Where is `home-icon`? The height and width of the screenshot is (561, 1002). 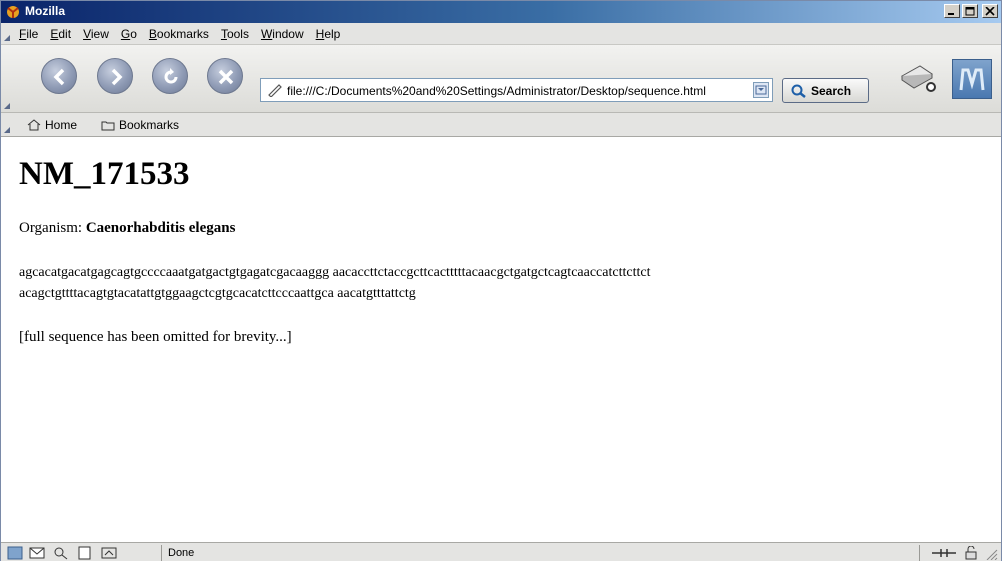 home-icon is located at coordinates (34, 125).